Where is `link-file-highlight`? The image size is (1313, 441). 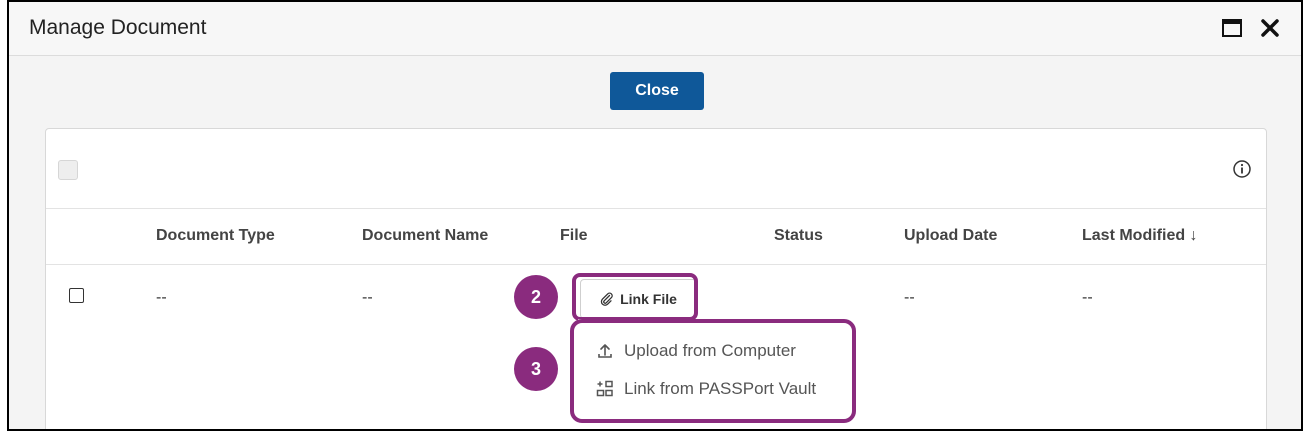 link-file-highlight is located at coordinates (635, 297).